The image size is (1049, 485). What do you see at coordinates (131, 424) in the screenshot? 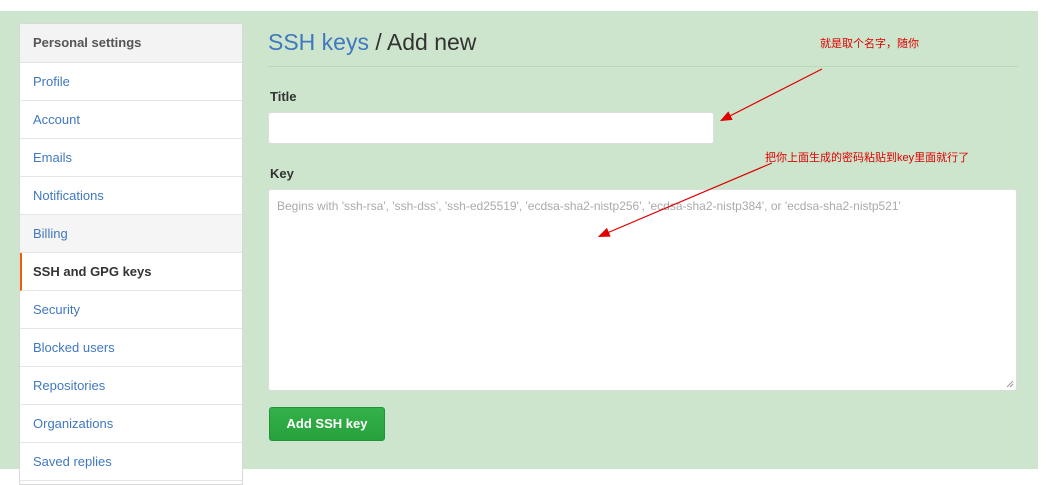
I see `sidebar-item-organizations: Organizations` at bounding box center [131, 424].